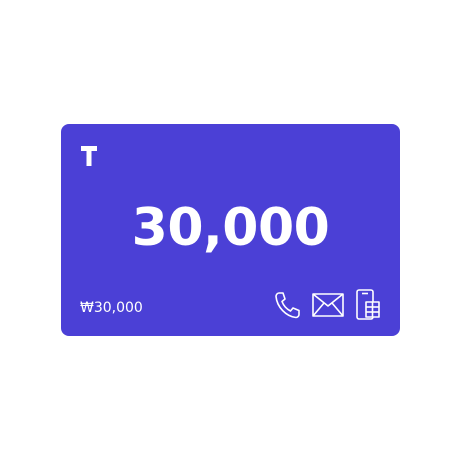 The height and width of the screenshot is (460, 460). What do you see at coordinates (111, 308) in the screenshot?
I see `card-value-label: ₩30,000` at bounding box center [111, 308].